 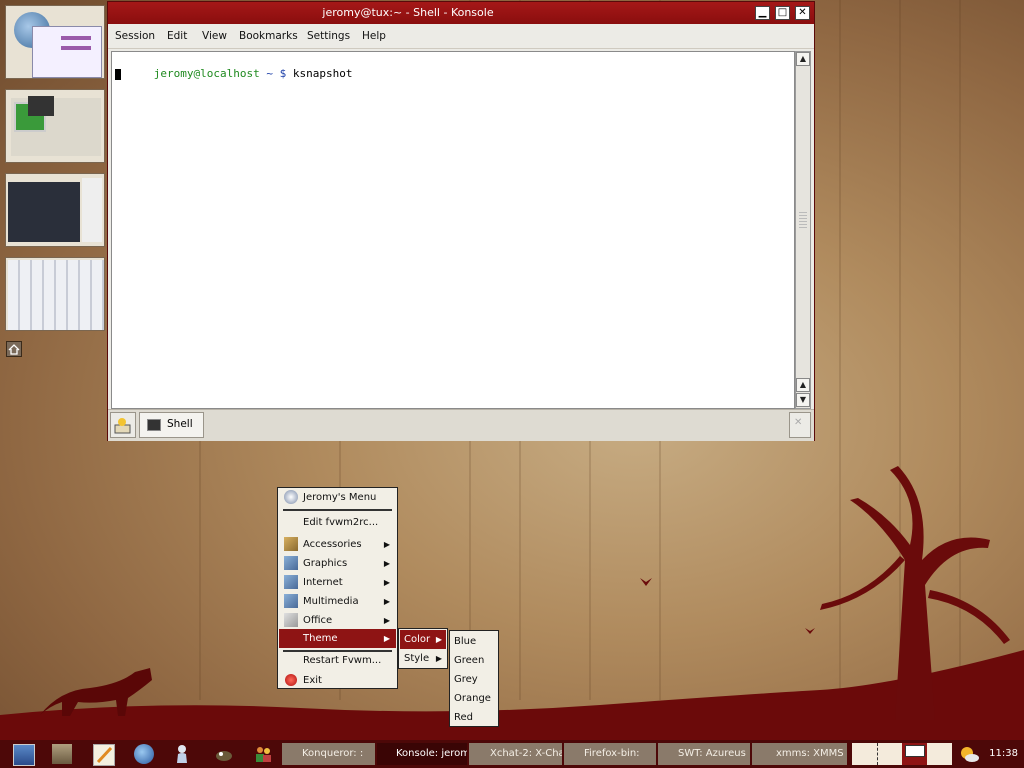 I want to click on new-session-icon, so click(x=122, y=426).